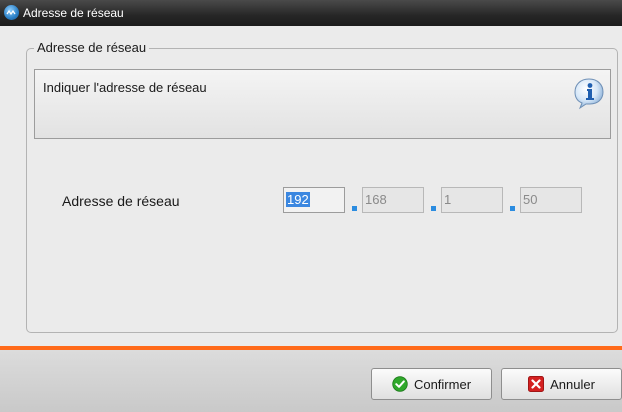 This screenshot has height=412, width=622. I want to click on info-icon, so click(589, 93).